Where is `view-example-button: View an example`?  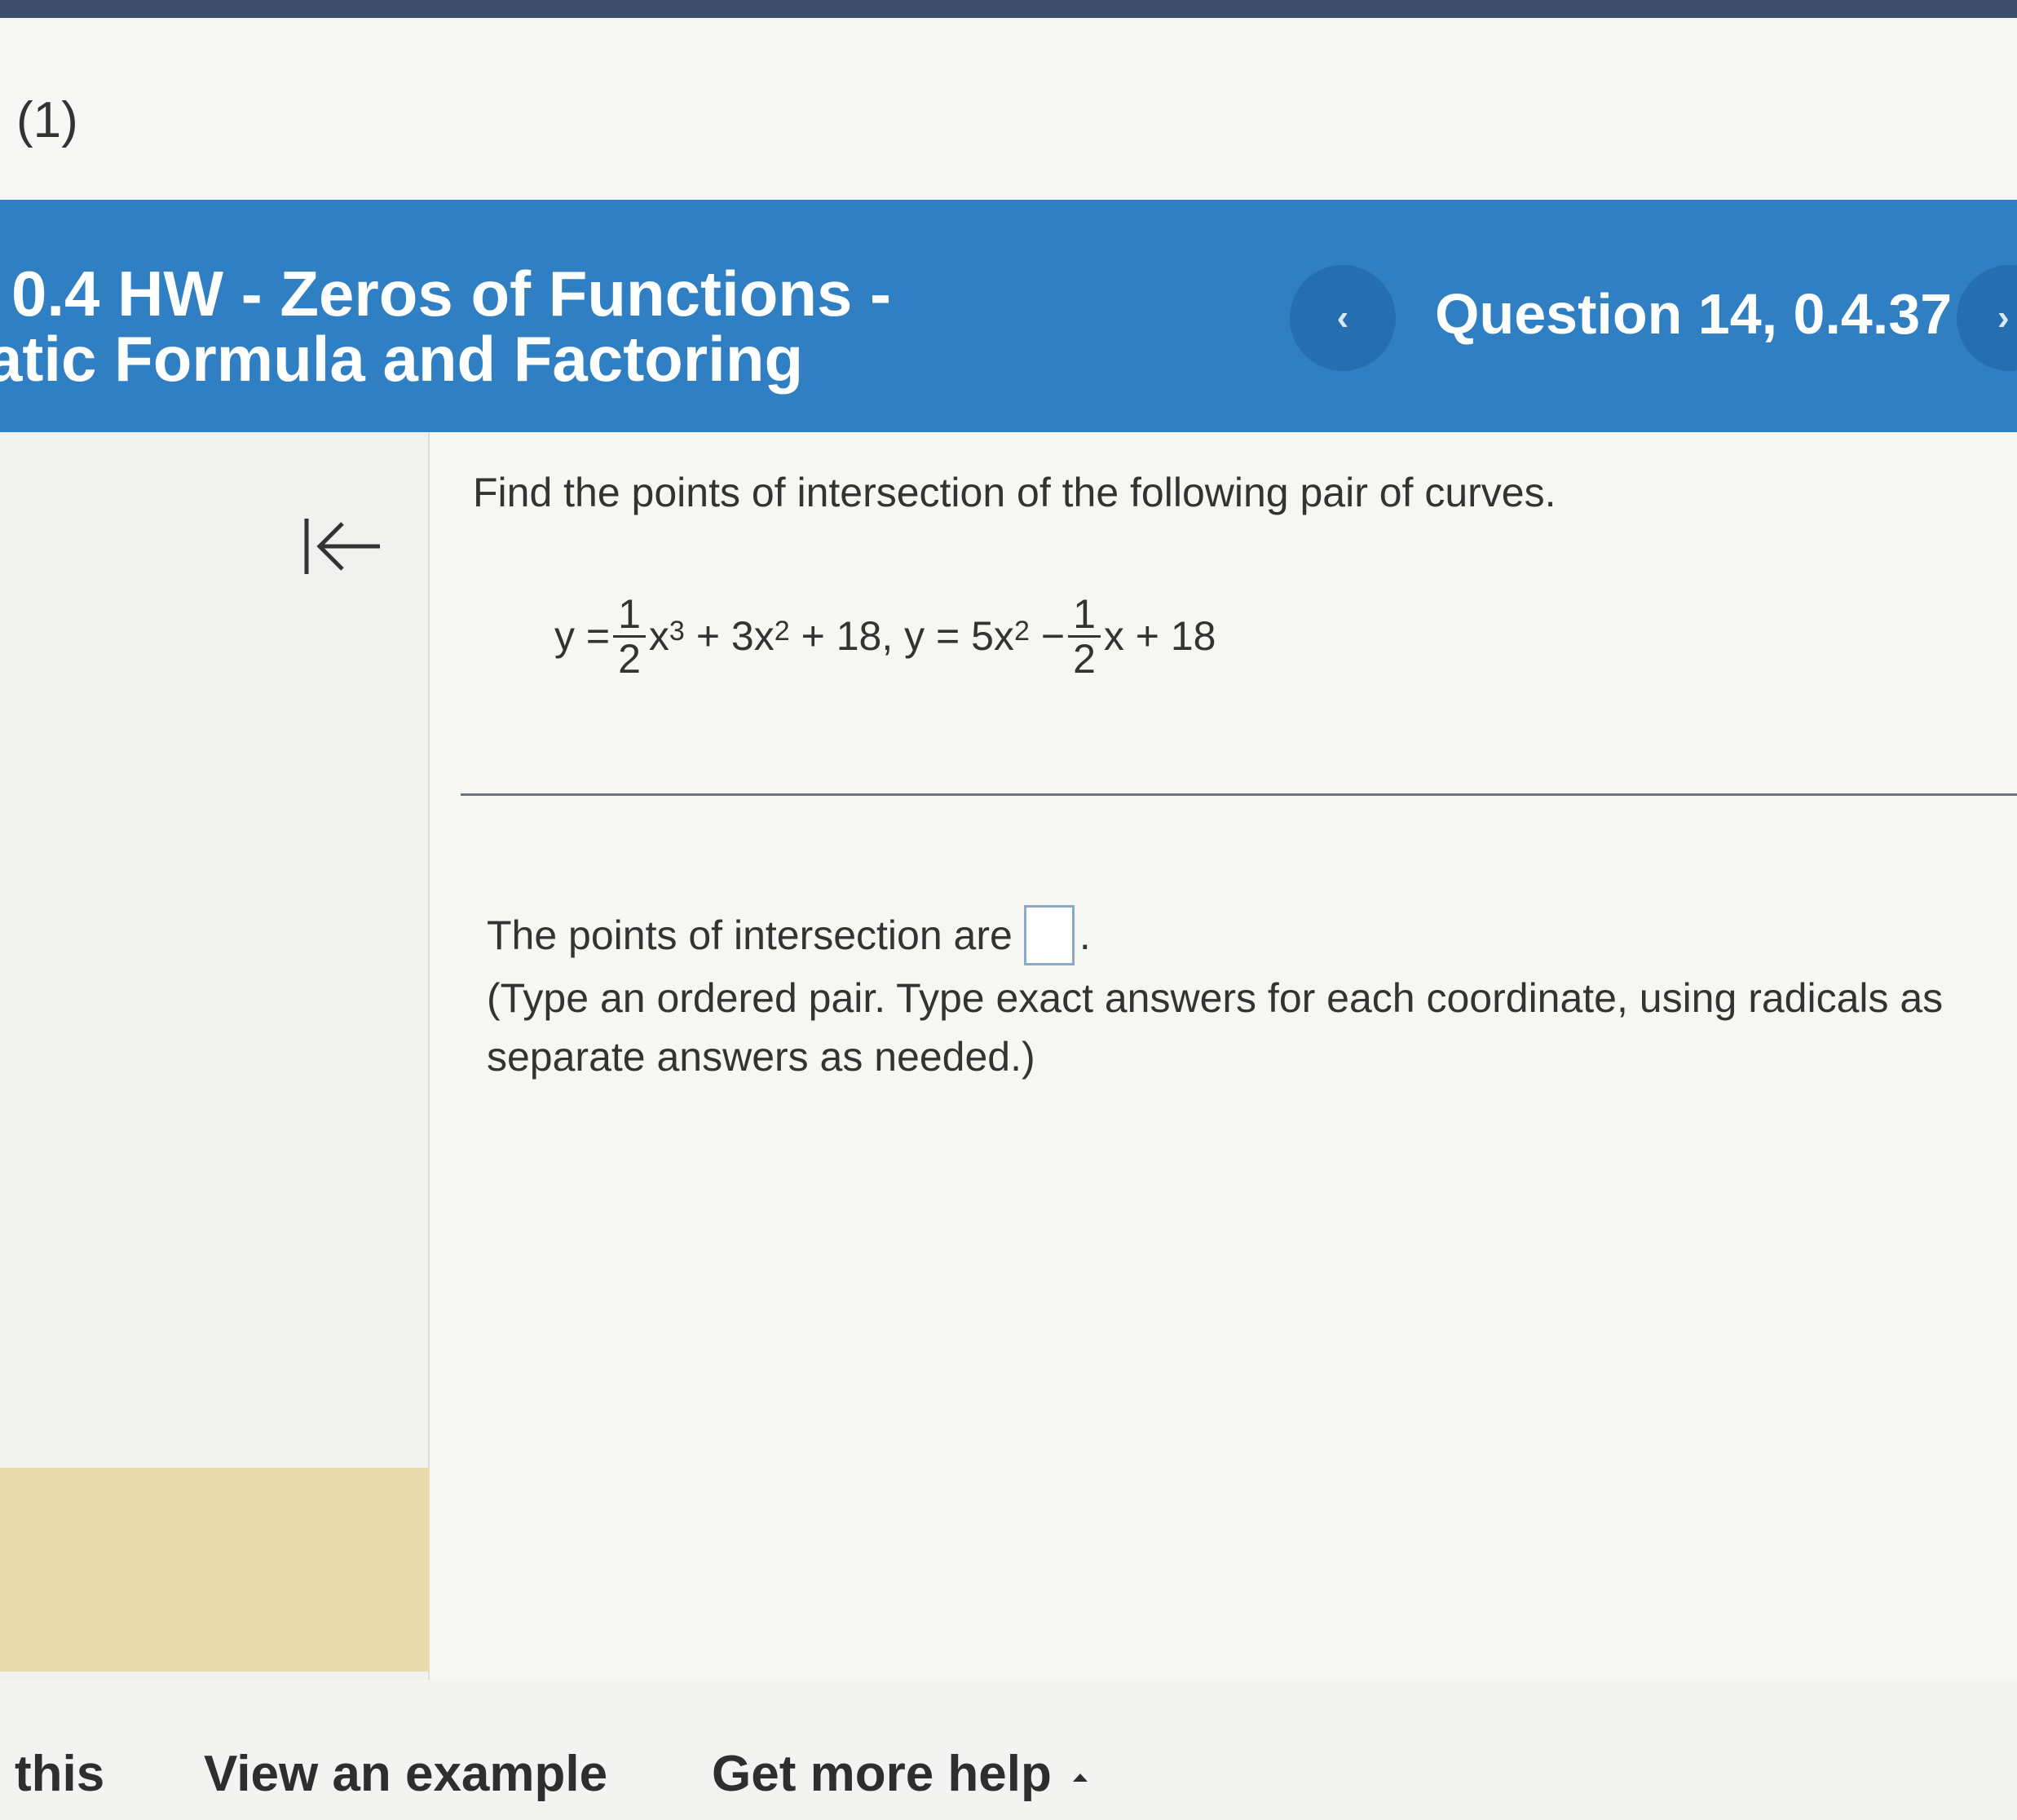 view-example-button: View an example is located at coordinates (405, 1774).